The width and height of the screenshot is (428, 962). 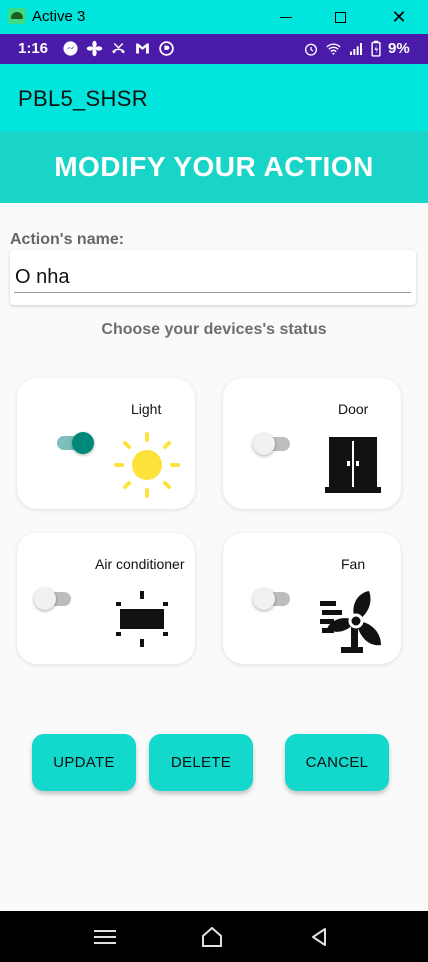 What do you see at coordinates (214, 329) in the screenshot?
I see `devices-subtitle: Choose your devices's status` at bounding box center [214, 329].